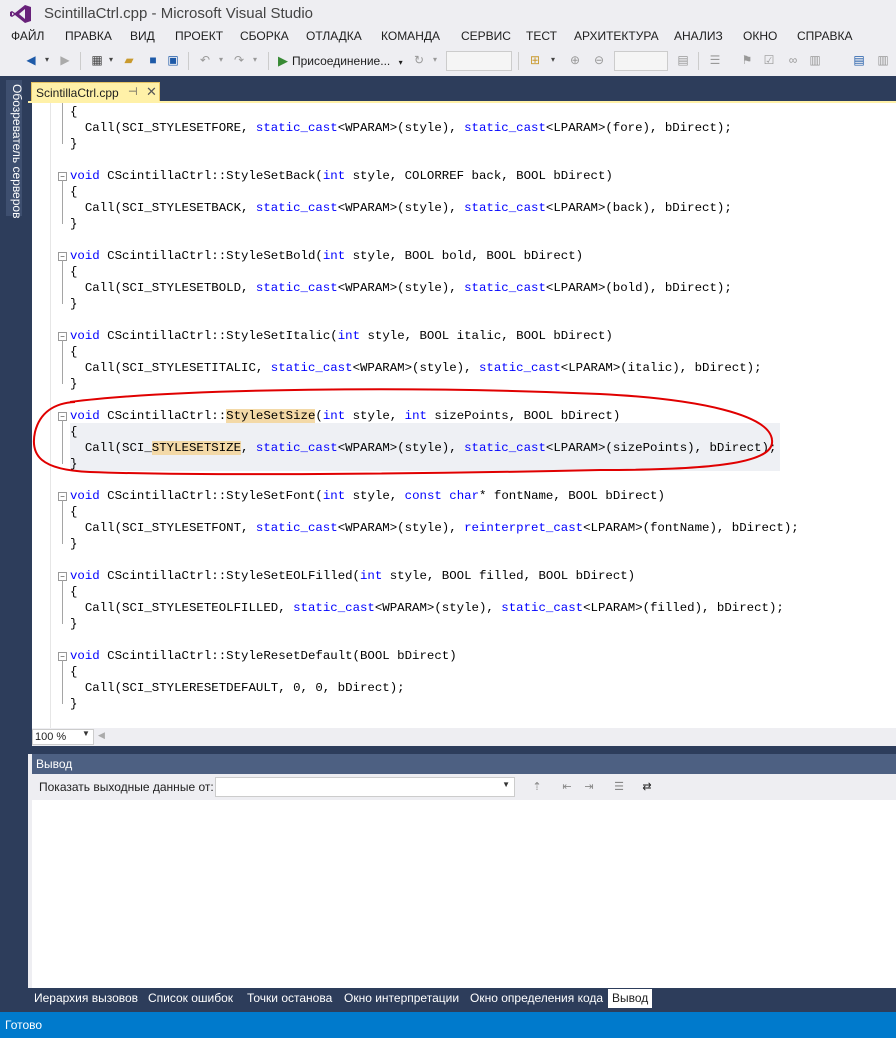 This screenshot has width=896, height=1038. I want to click on menu-analyze: АНАЛИЗ, so click(698, 36).